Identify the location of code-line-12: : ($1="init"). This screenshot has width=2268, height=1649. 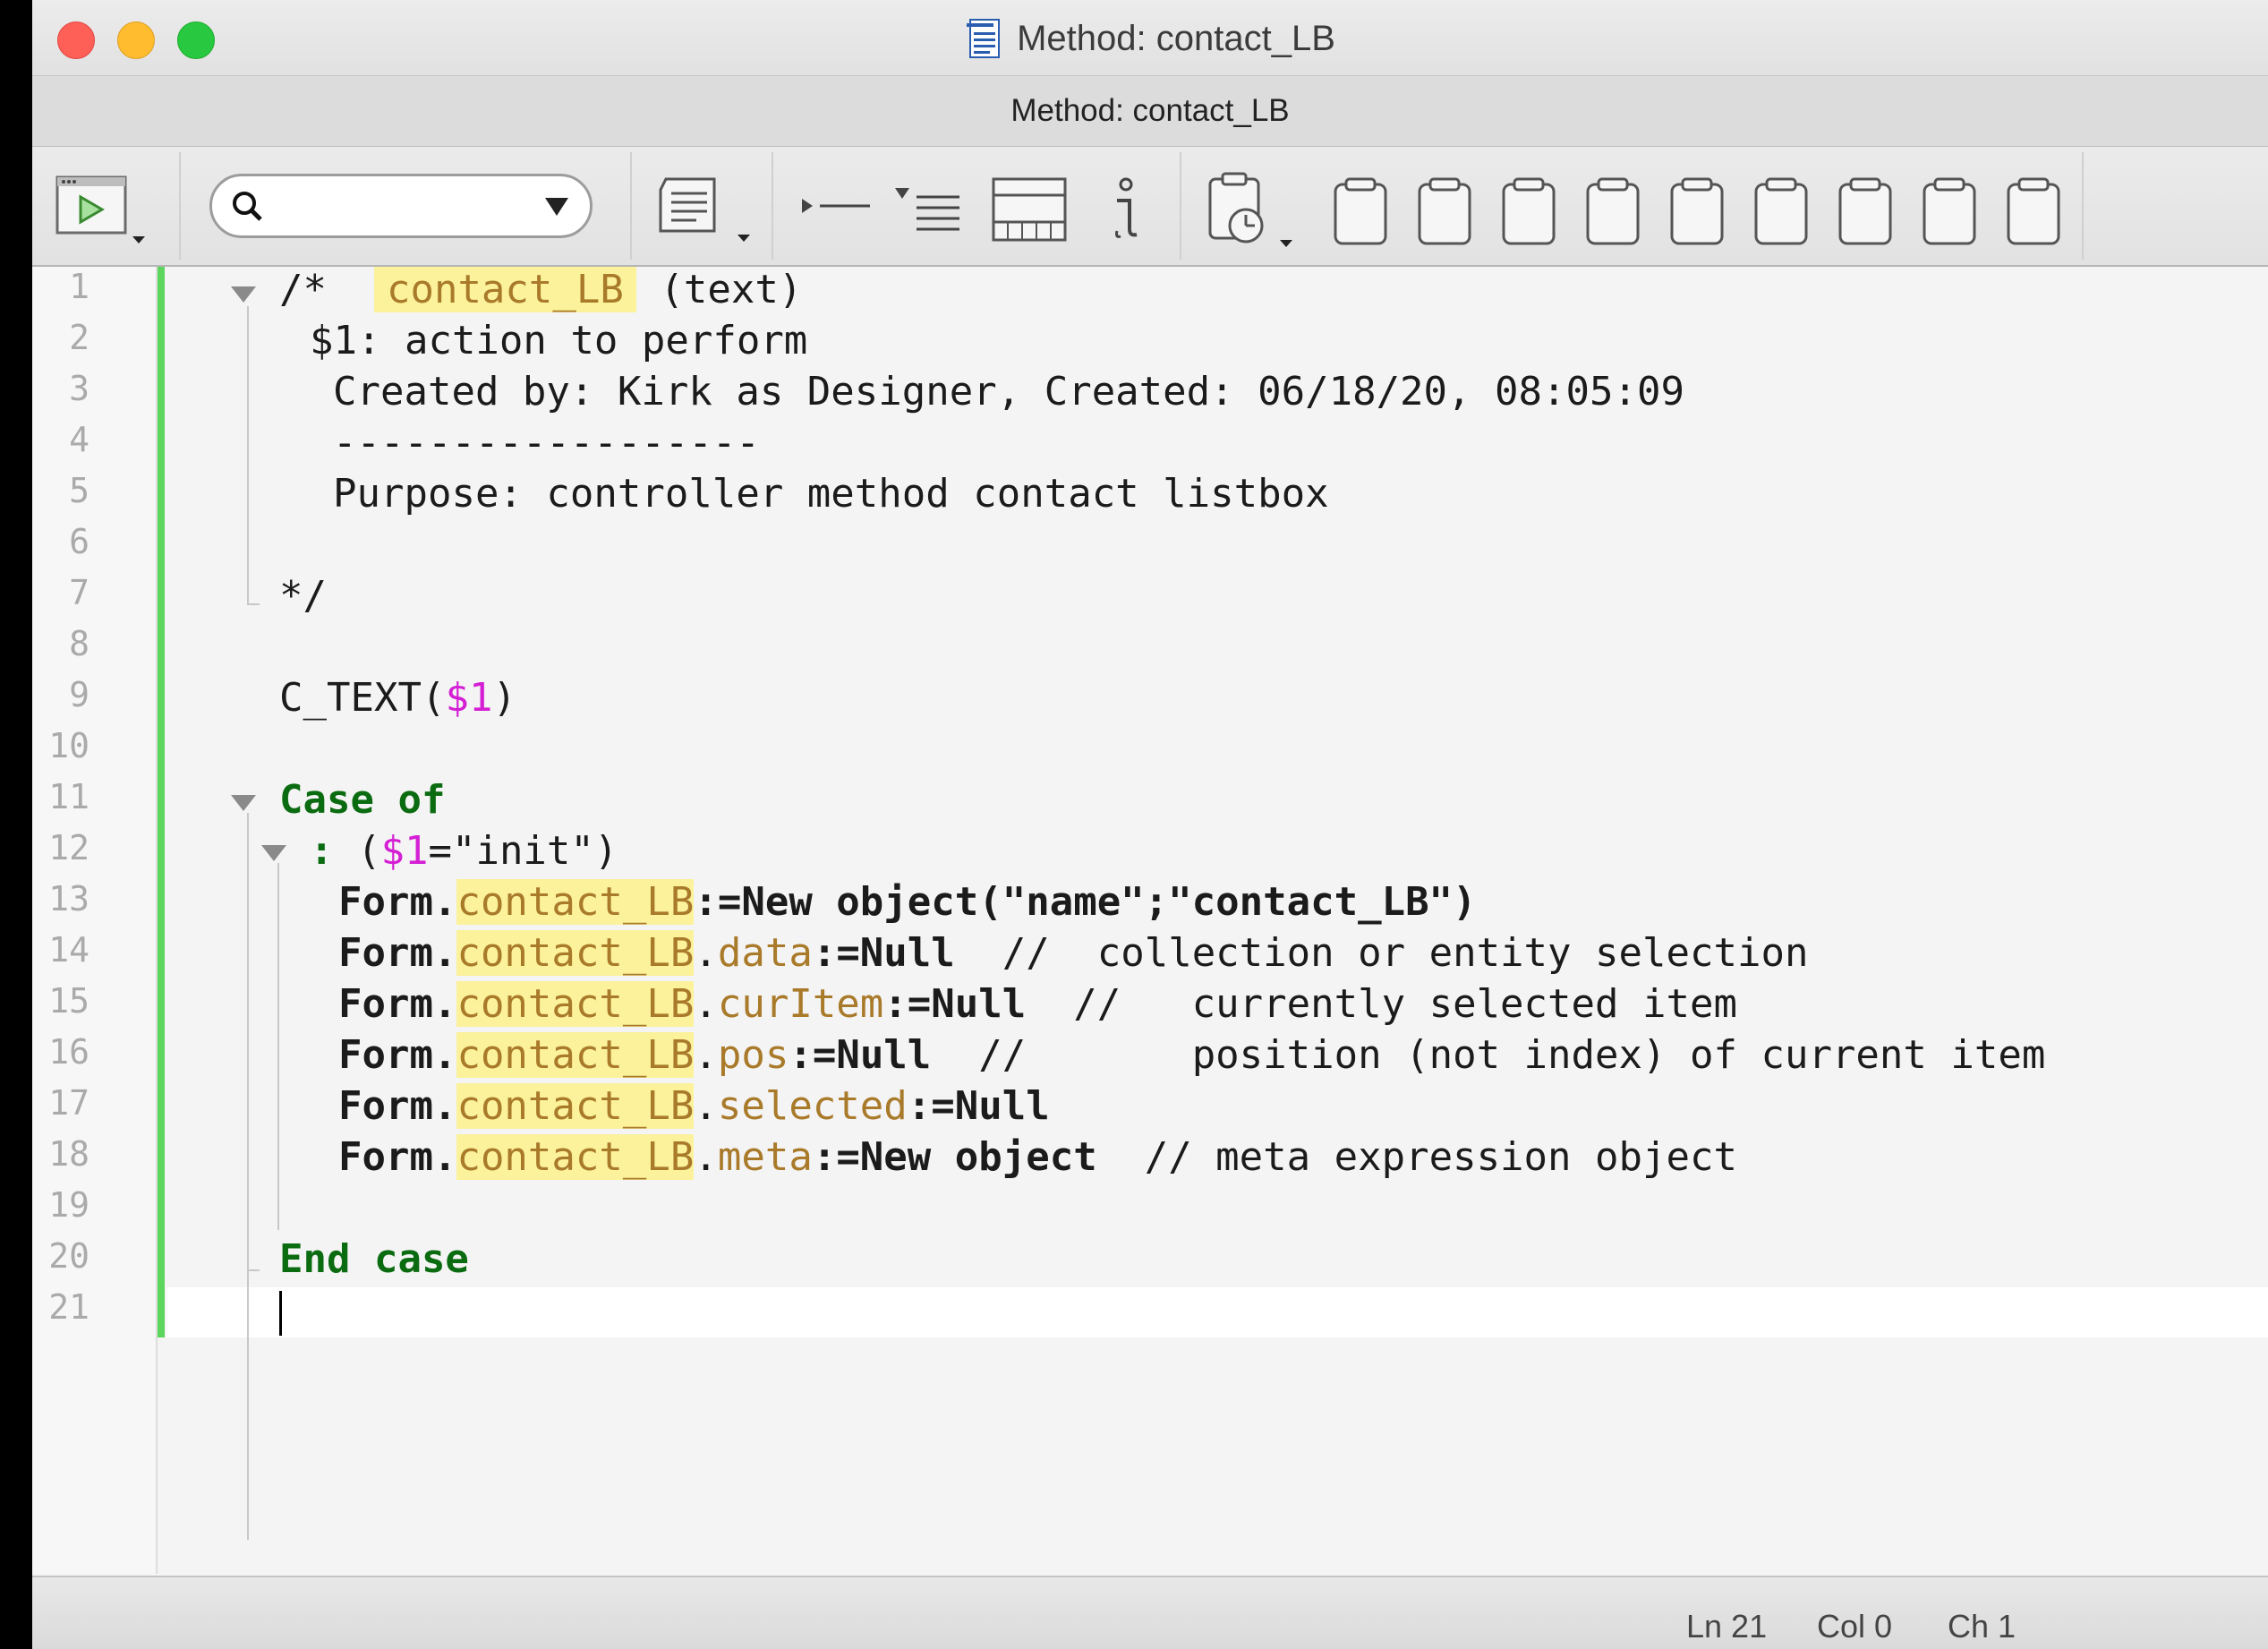
(464, 851).